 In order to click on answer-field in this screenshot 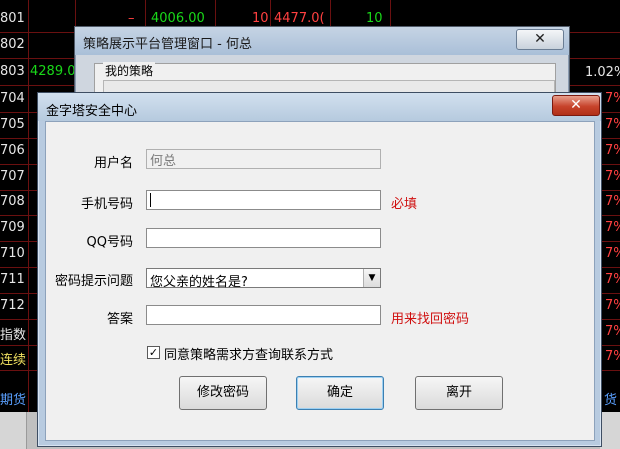, I will do `click(263, 315)`.